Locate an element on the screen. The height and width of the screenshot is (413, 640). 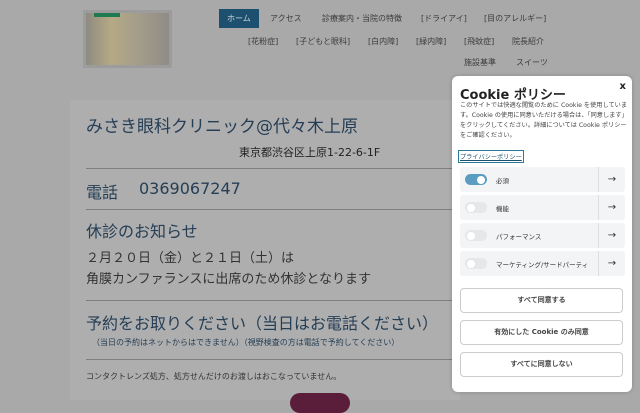
toggle-functional is located at coordinates (476, 207).